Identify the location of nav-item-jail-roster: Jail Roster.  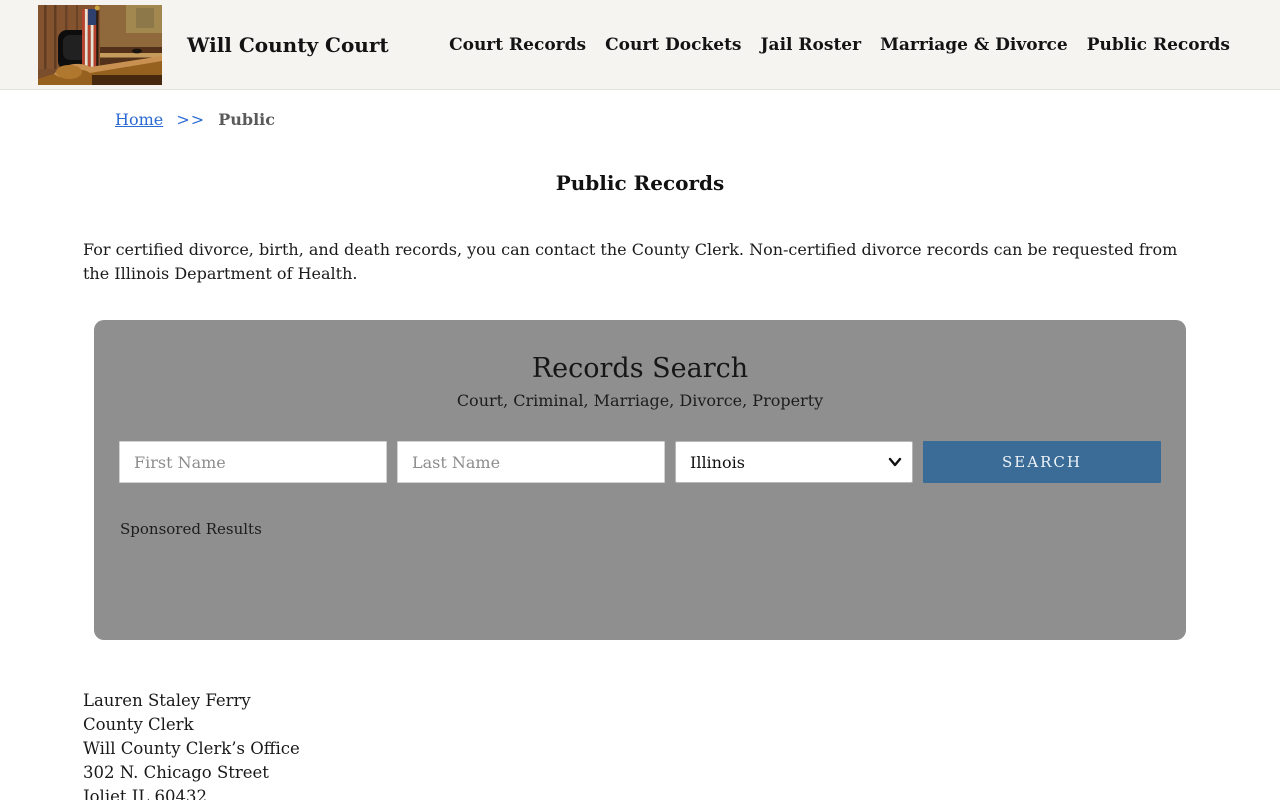
(811, 45).